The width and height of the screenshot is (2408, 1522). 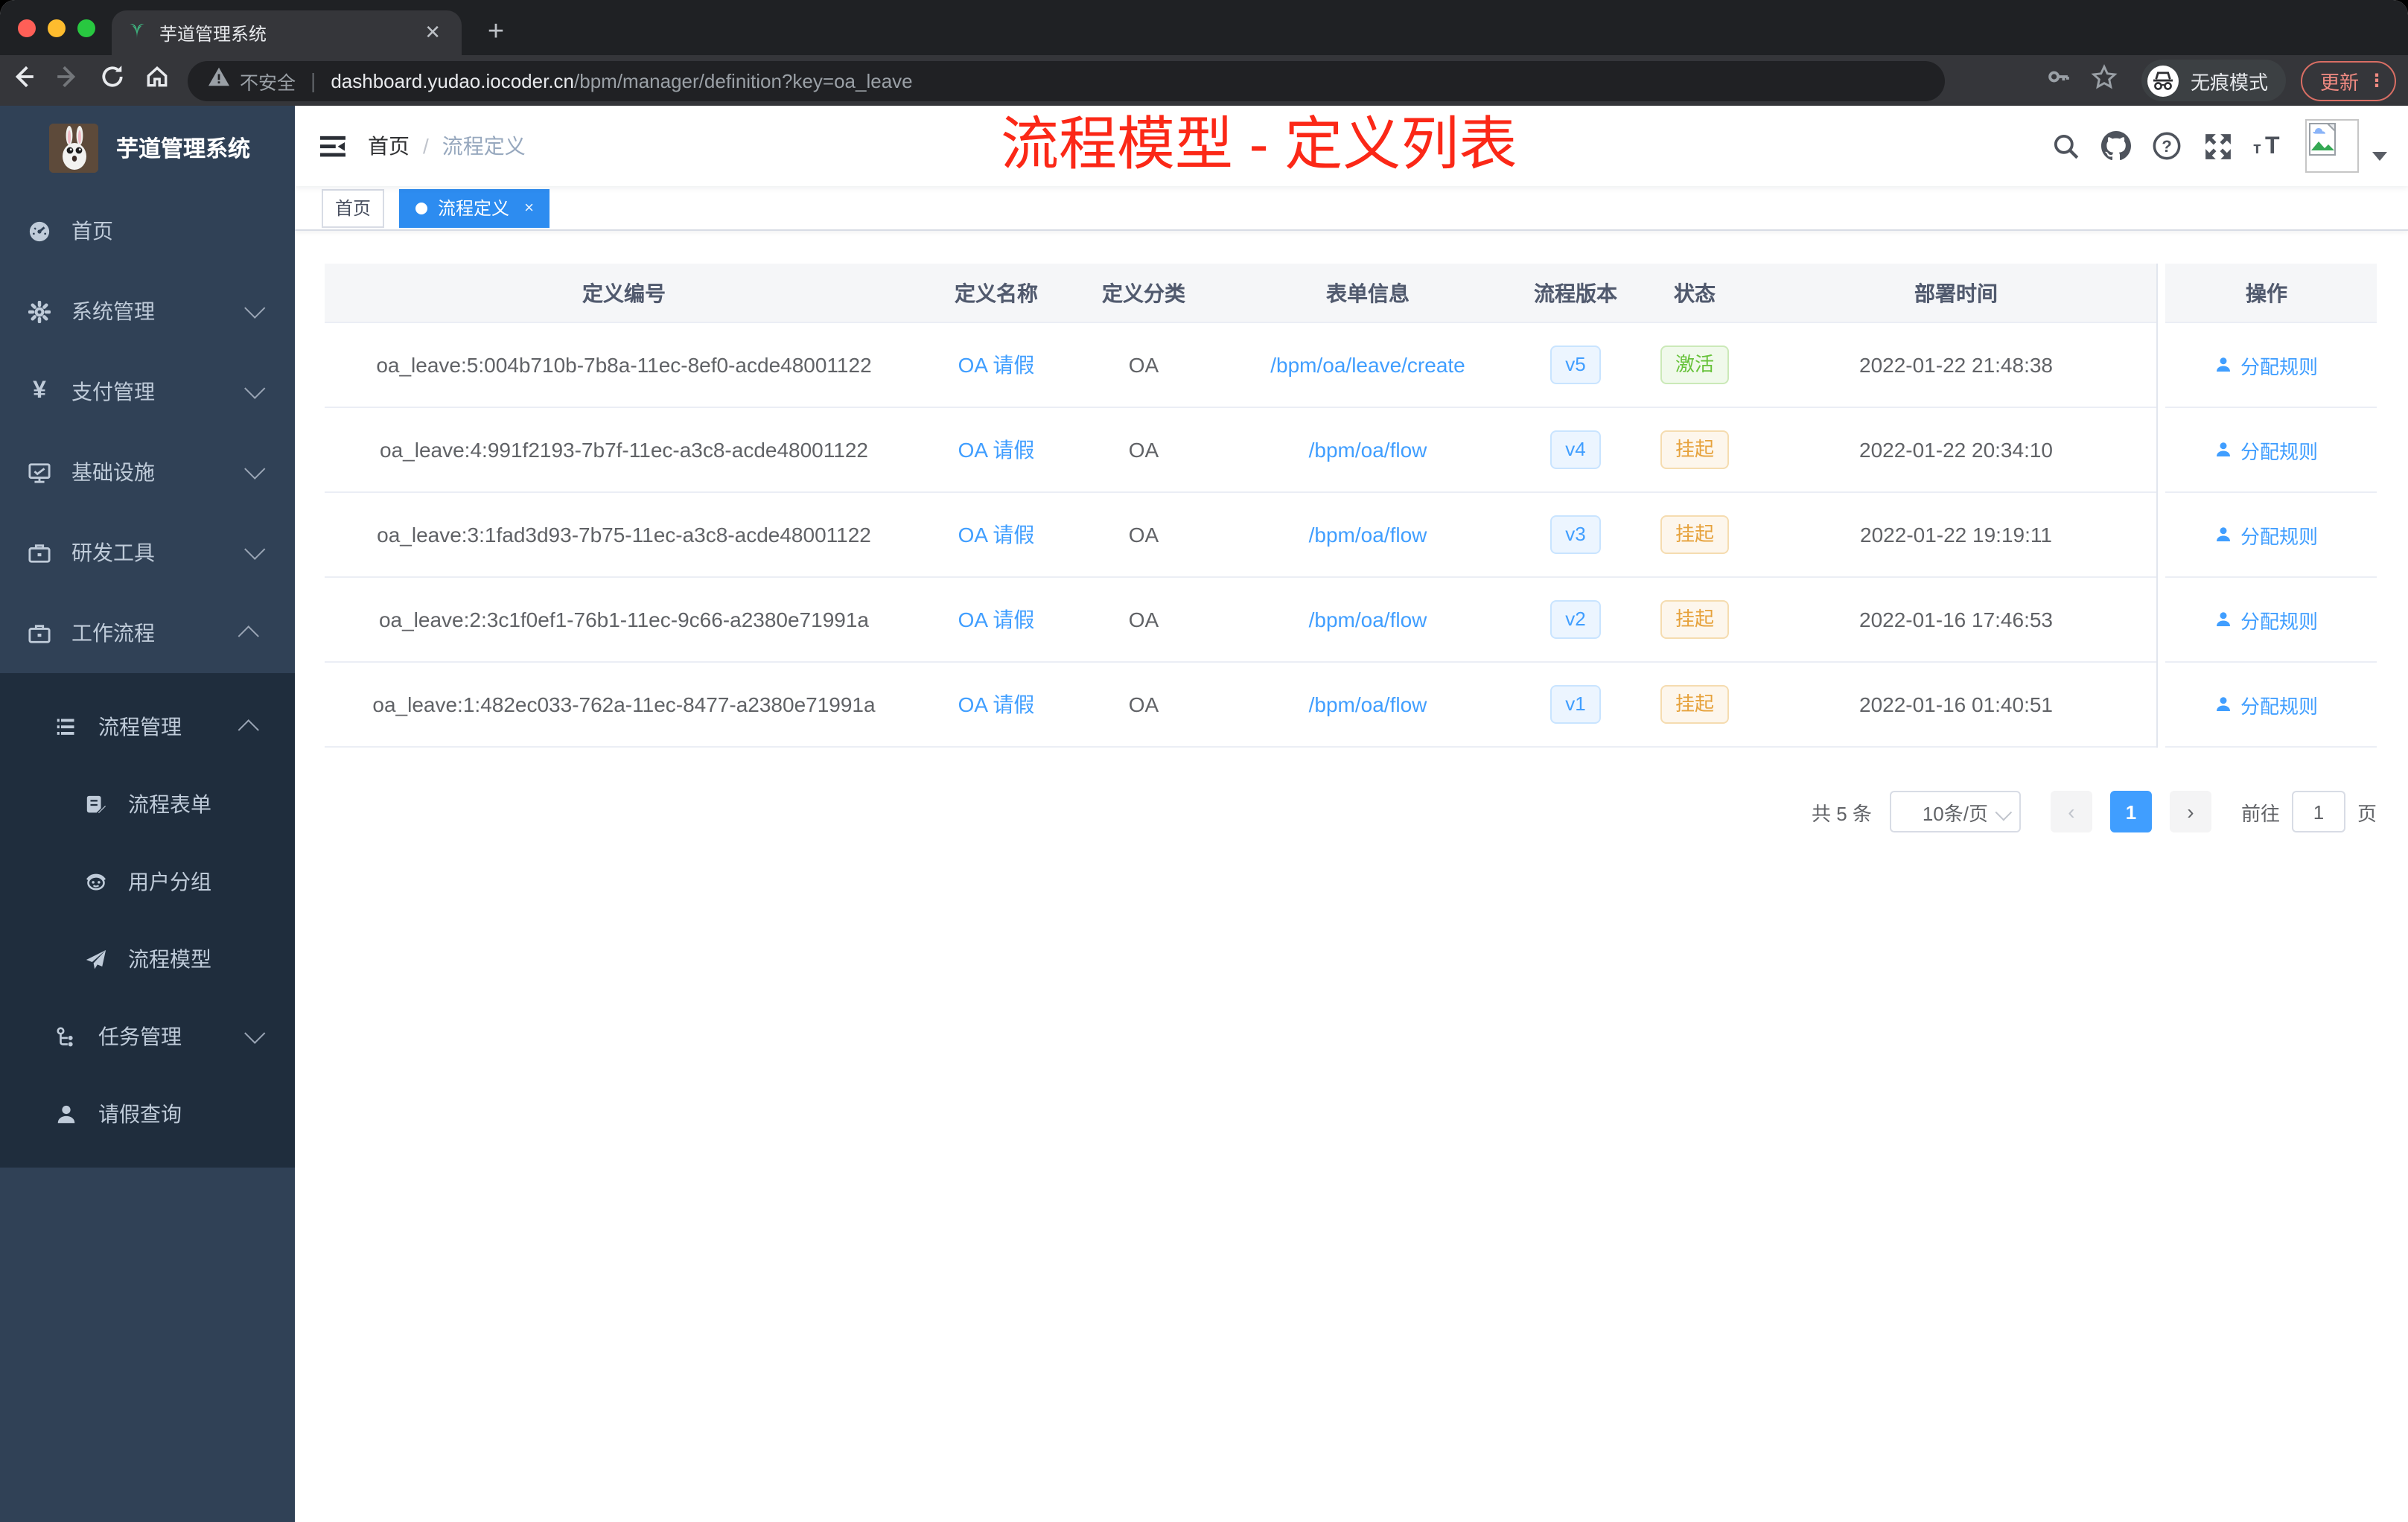 I want to click on tag-close-icon: ×, so click(x=529, y=208).